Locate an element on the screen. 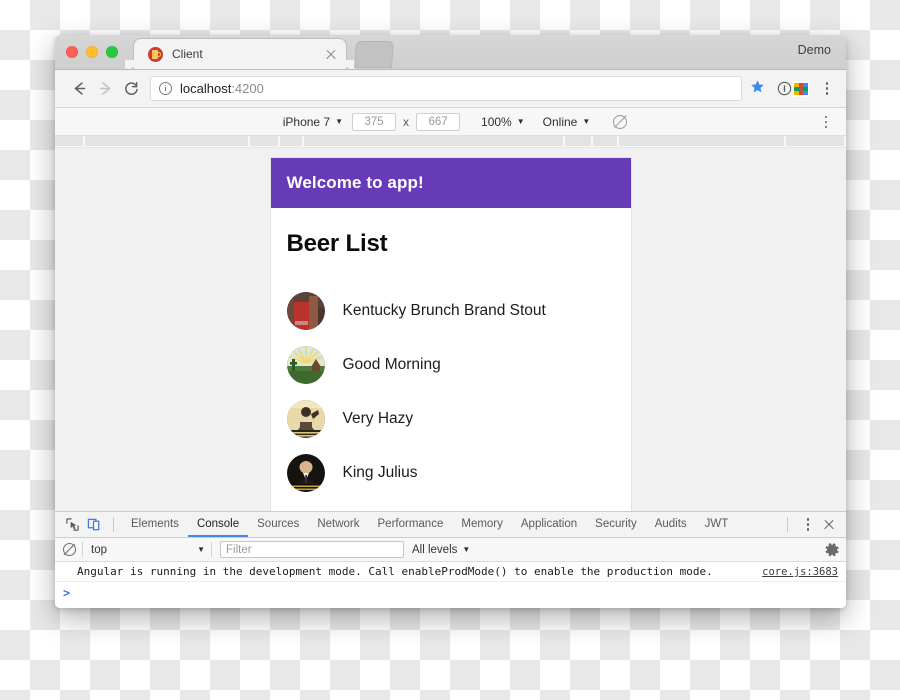 This screenshot has height=700, width=900. window-traffic-lights is located at coordinates (92, 52).